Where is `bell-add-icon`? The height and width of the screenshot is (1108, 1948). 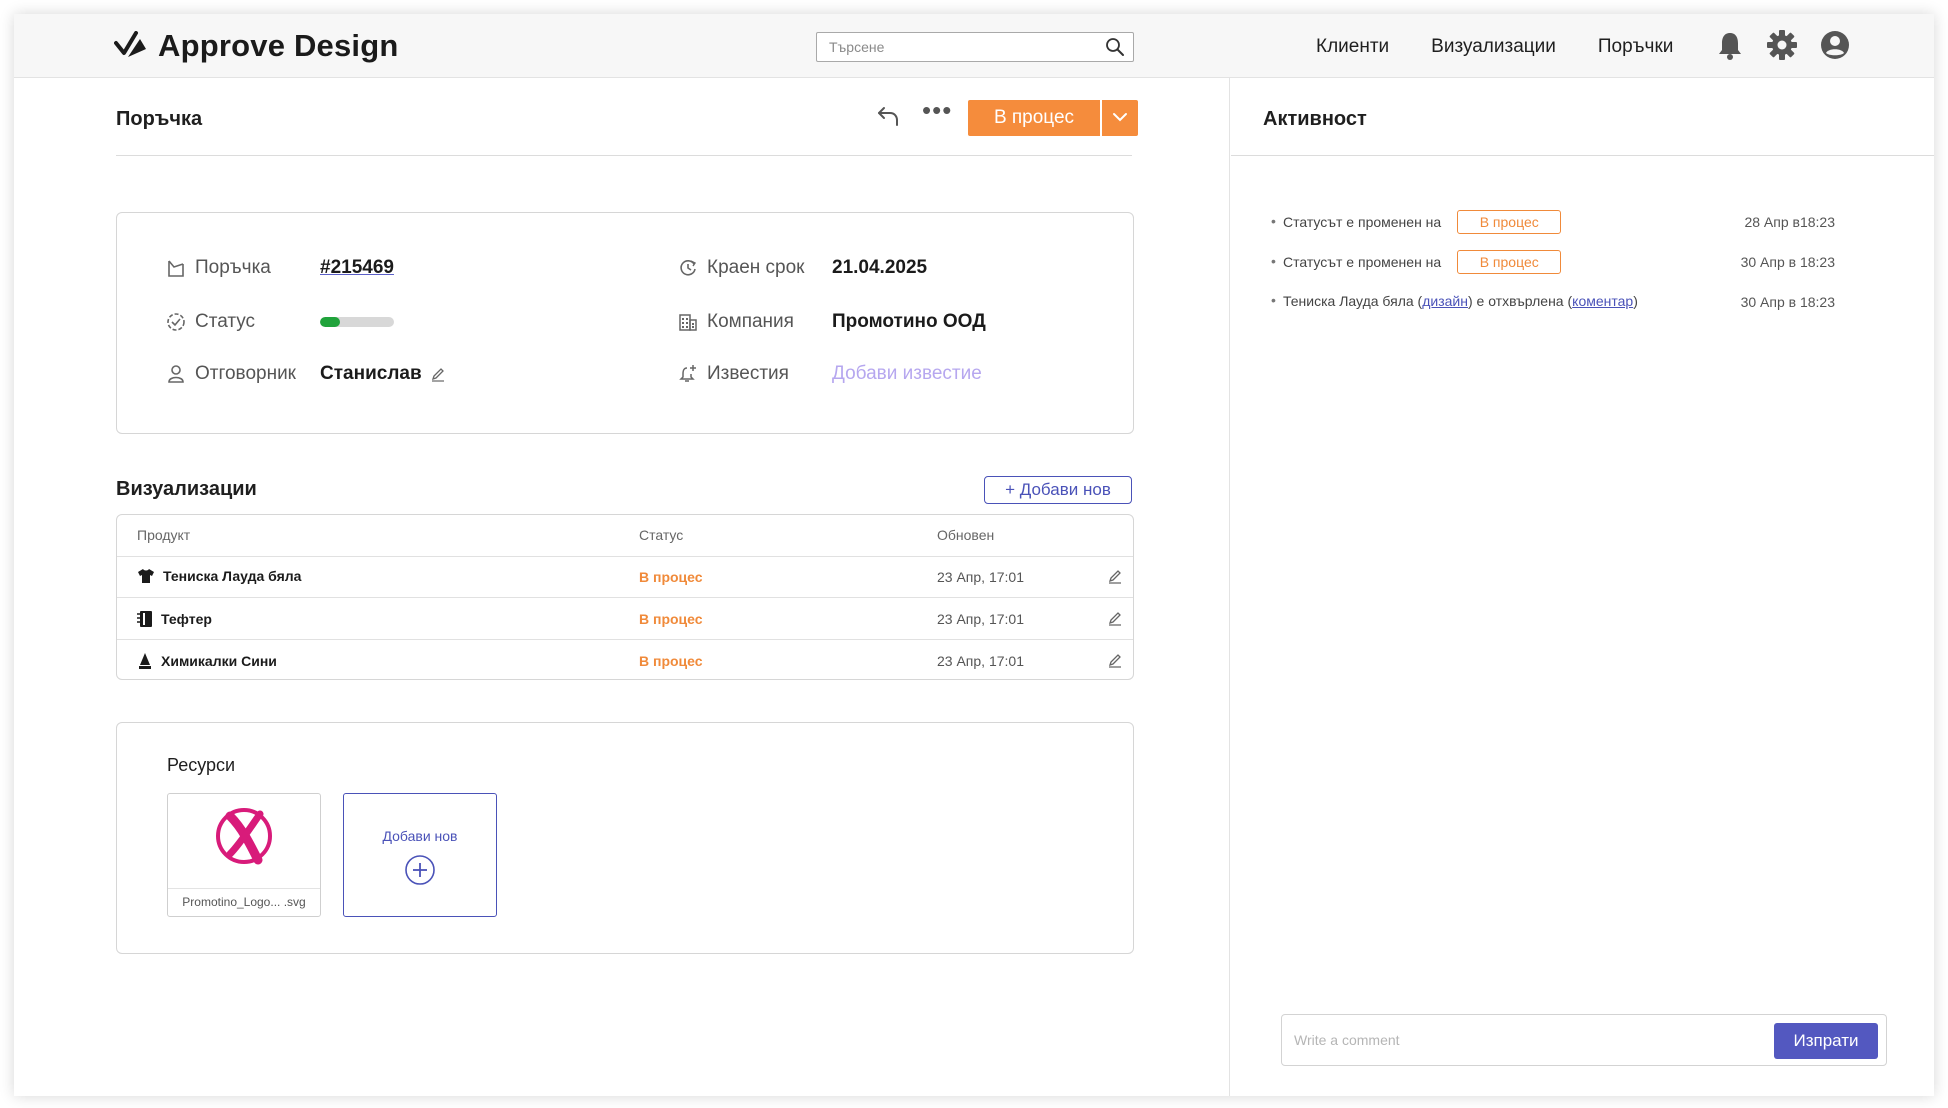 bell-add-icon is located at coordinates (687, 373).